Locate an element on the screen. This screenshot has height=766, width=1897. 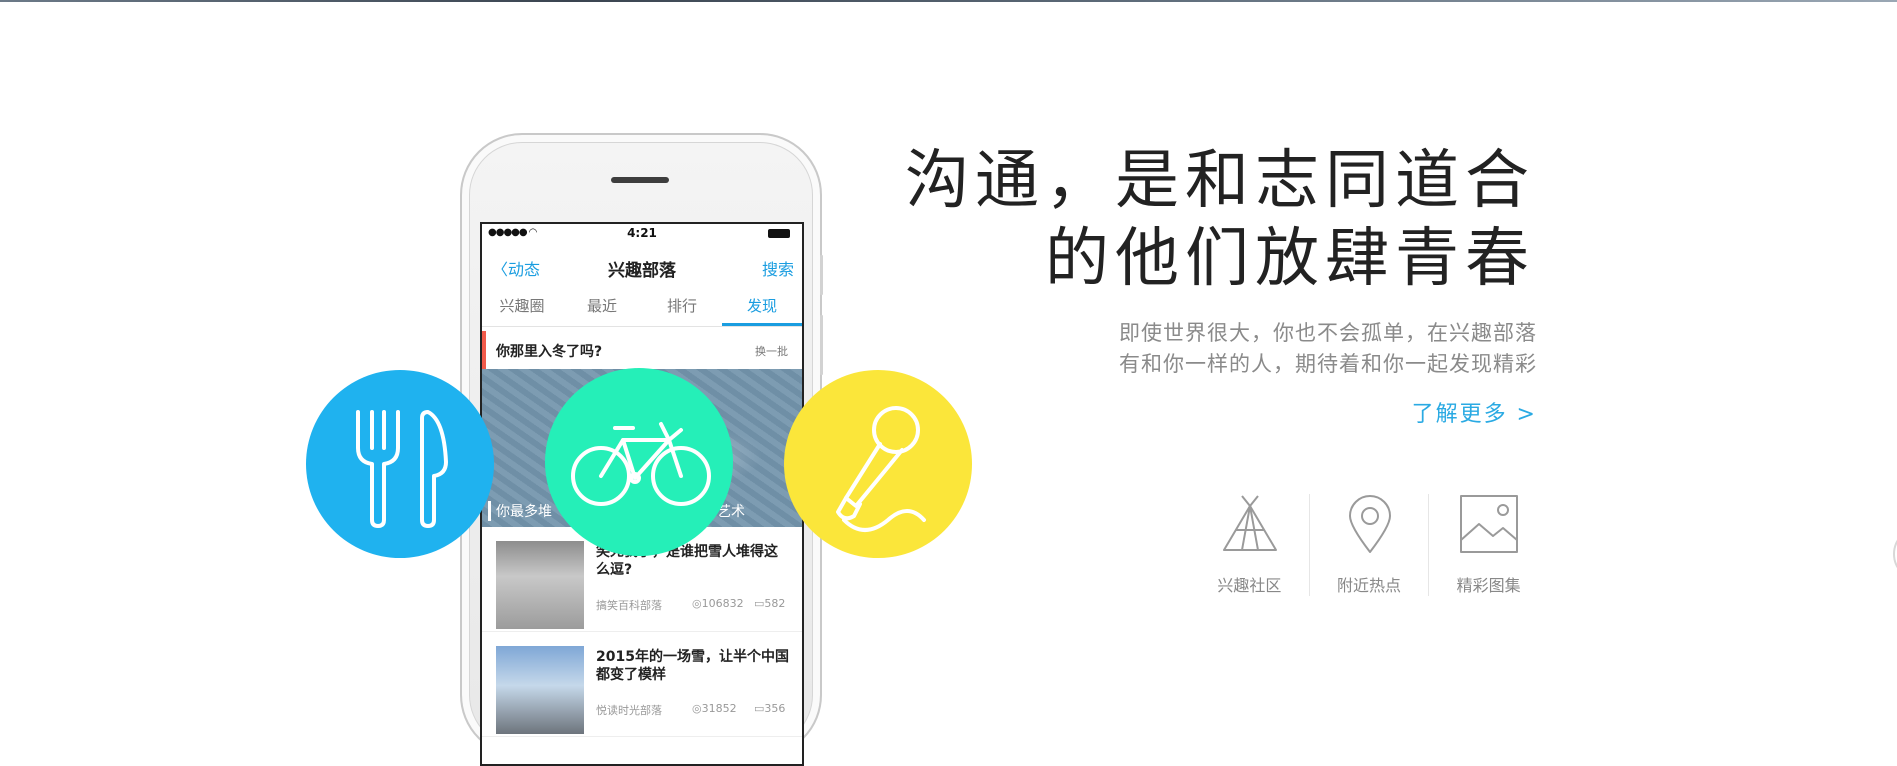
learn-more-link: 了解更多 > is located at coordinates (1474, 412).